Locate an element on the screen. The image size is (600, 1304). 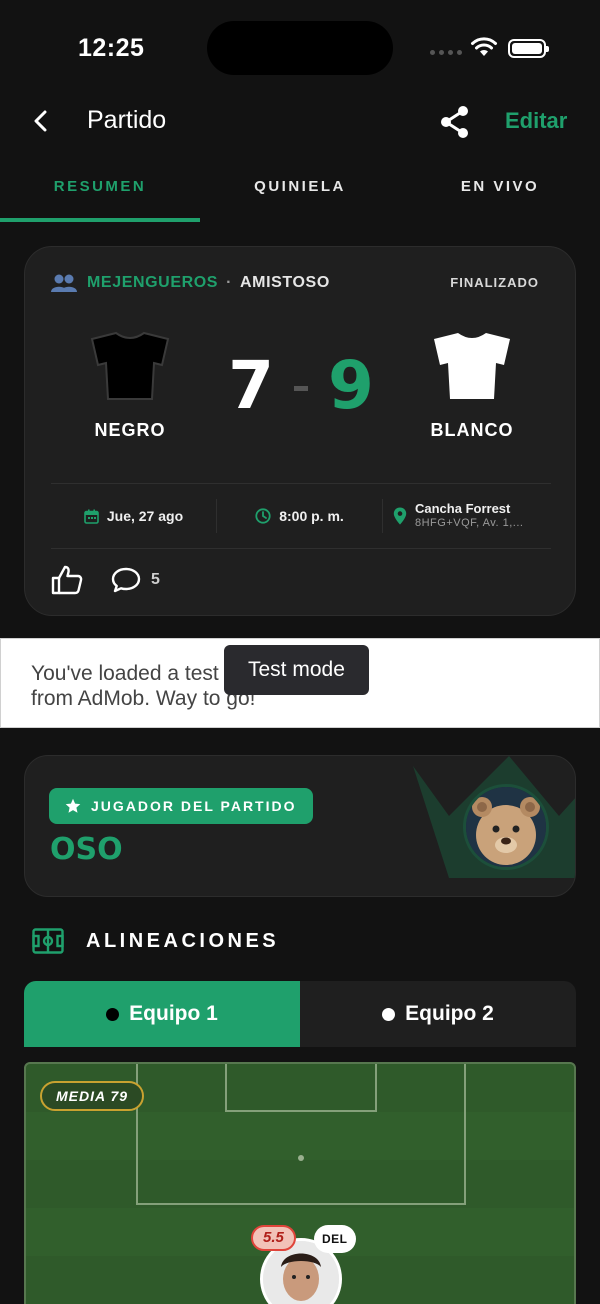
lineups-header: ALINEACIONES is located at coordinates (155, 941).